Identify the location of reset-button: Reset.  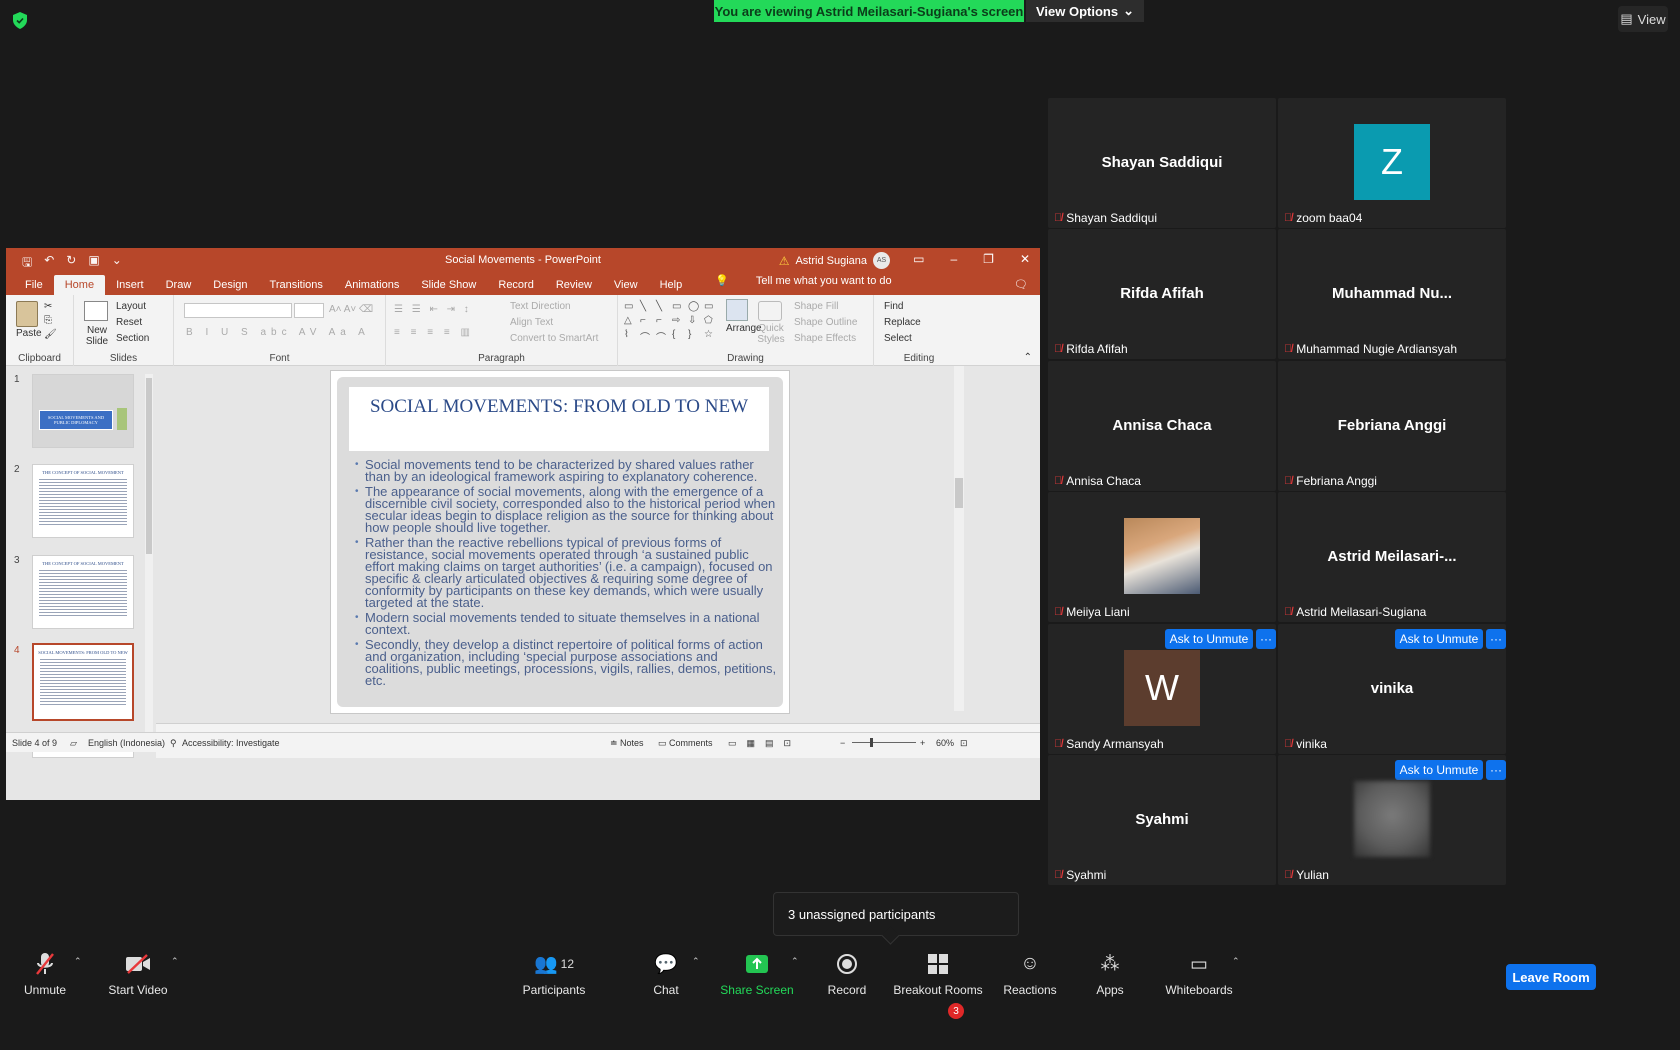
(129, 322).